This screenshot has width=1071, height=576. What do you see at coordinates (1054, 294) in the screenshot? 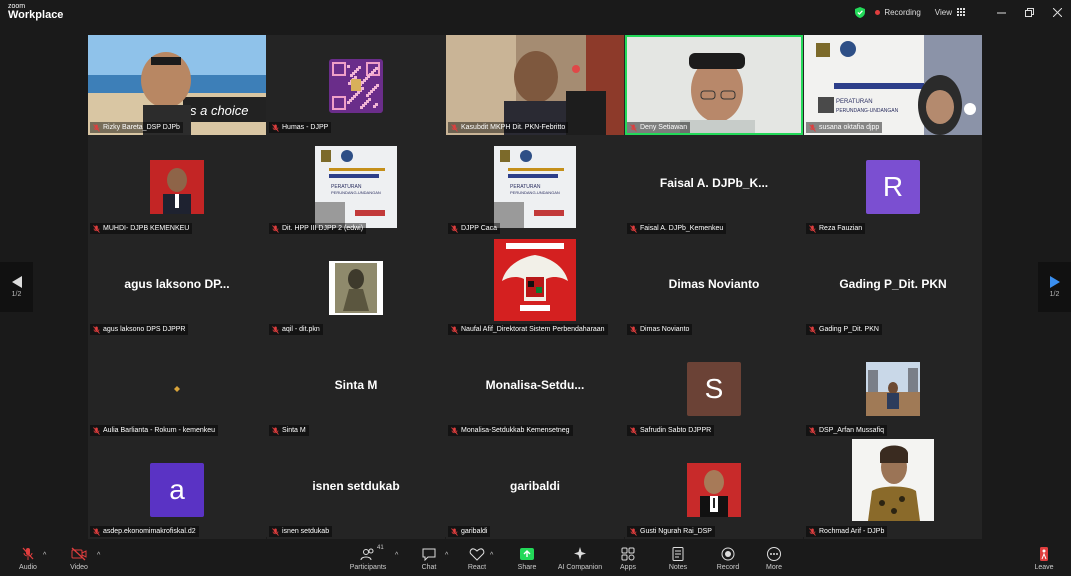
I see `page-indicator-right: 1/2` at bounding box center [1054, 294].